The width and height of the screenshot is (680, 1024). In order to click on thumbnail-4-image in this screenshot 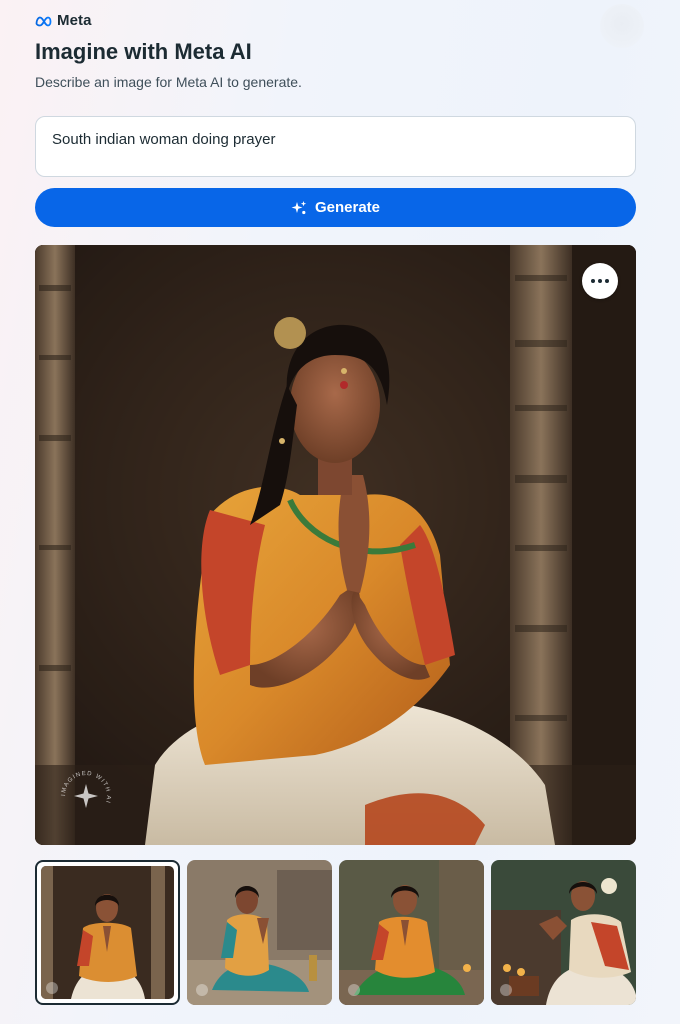, I will do `click(563, 932)`.